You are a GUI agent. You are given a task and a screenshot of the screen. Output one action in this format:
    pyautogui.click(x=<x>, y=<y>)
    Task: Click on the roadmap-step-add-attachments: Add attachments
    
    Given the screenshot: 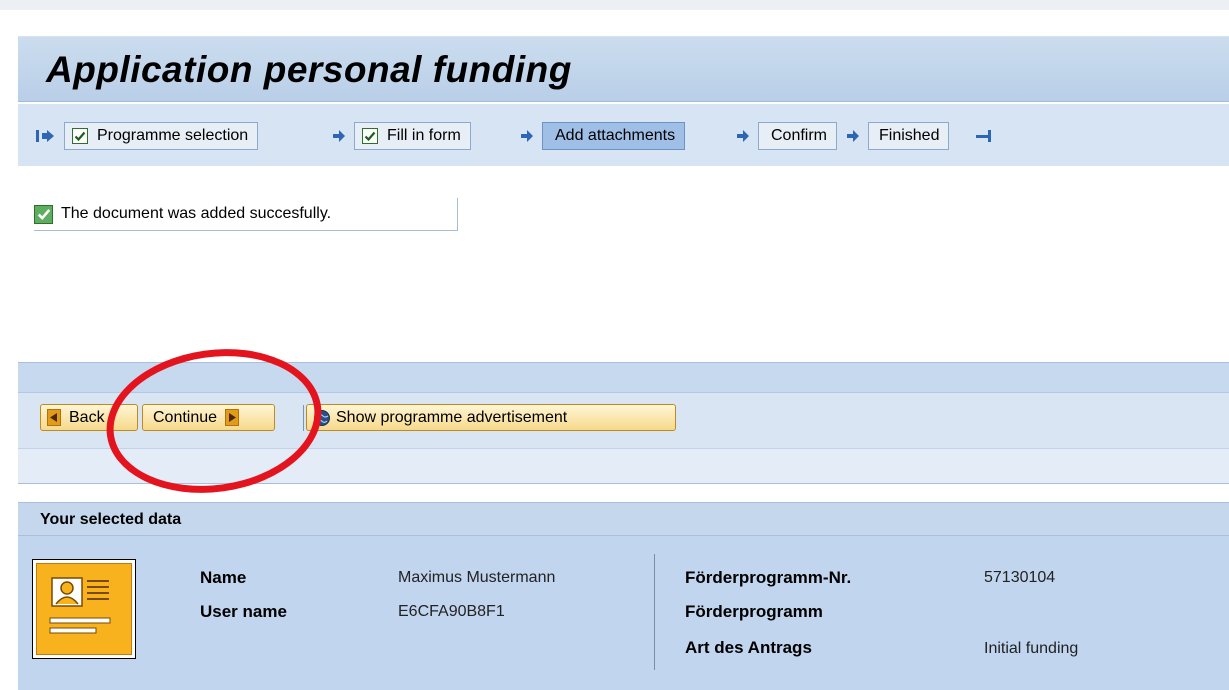 What is the action you would take?
    pyautogui.click(x=614, y=136)
    